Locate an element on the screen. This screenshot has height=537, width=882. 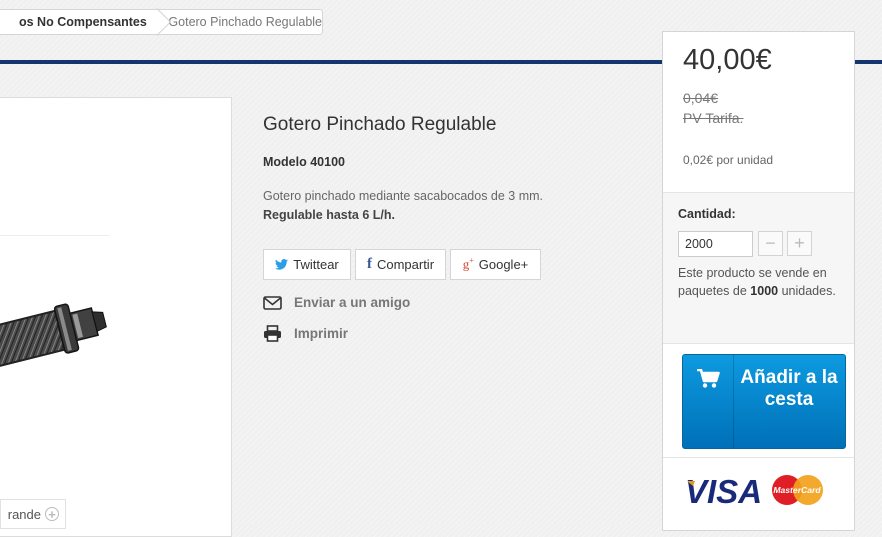
zoom-plus-icon: + is located at coordinates (52, 514).